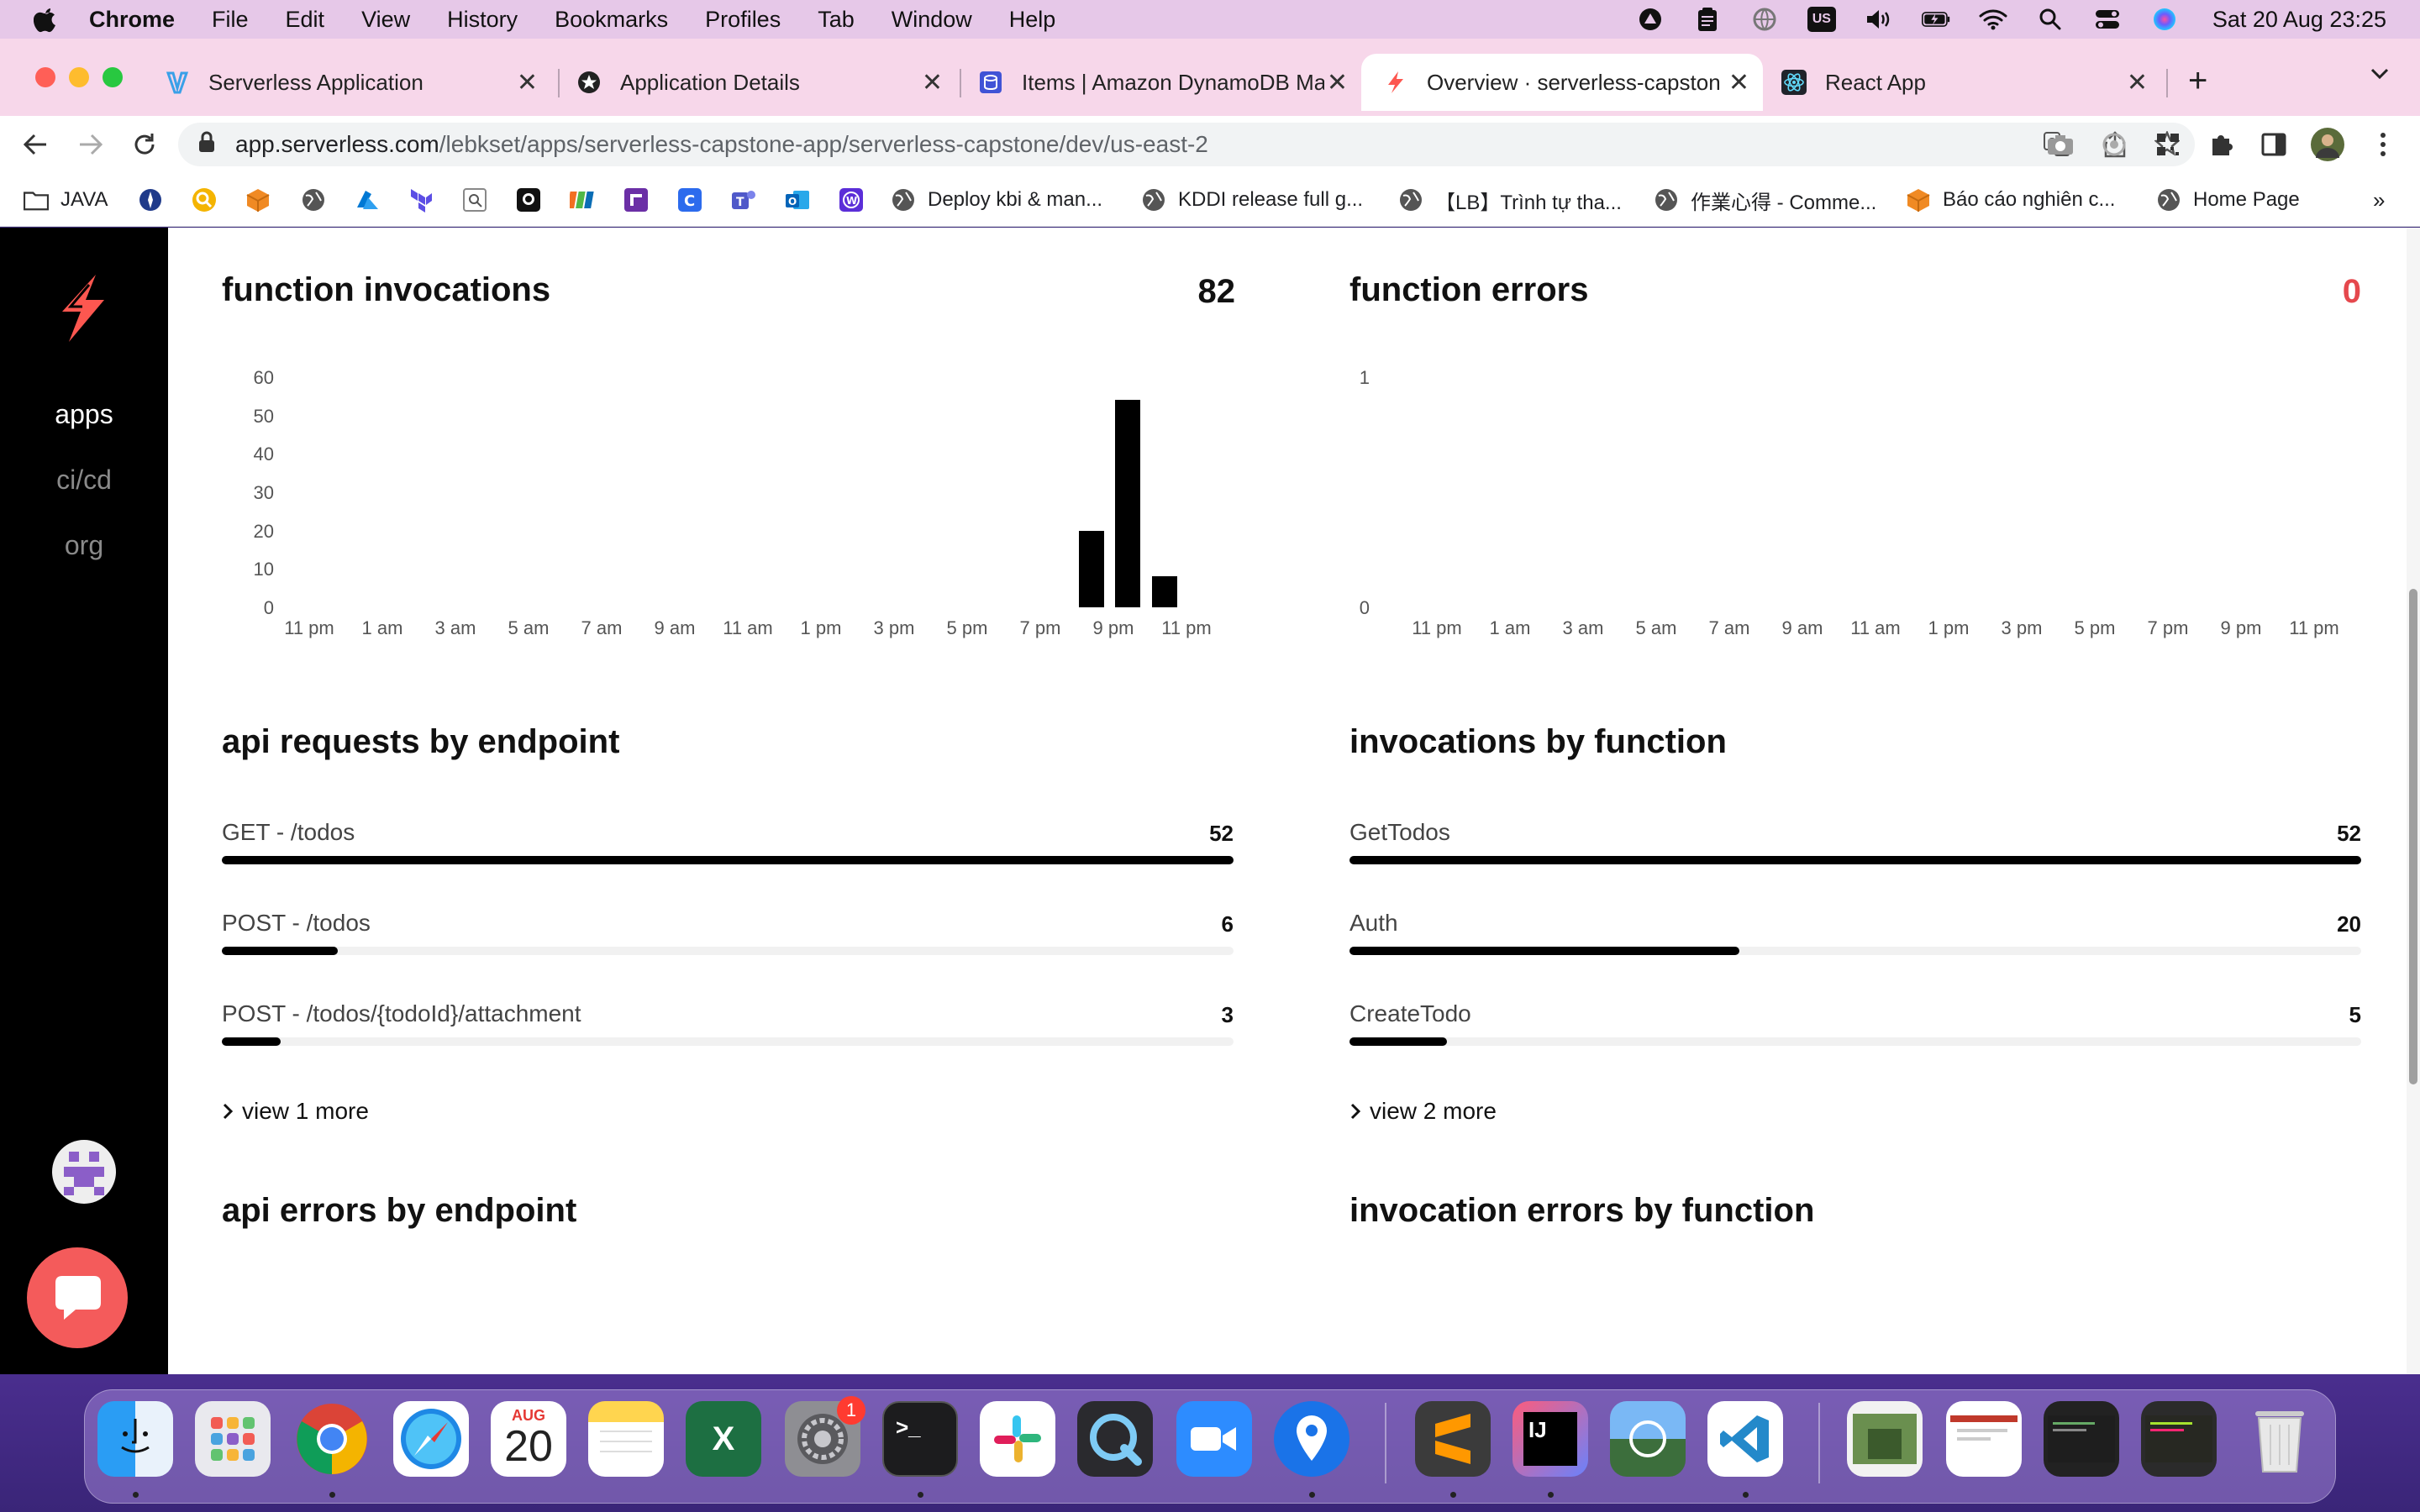 Image resolution: width=2420 pixels, height=1512 pixels. Describe the element at coordinates (332, 1439) in the screenshot. I see `chrome-icon` at that location.